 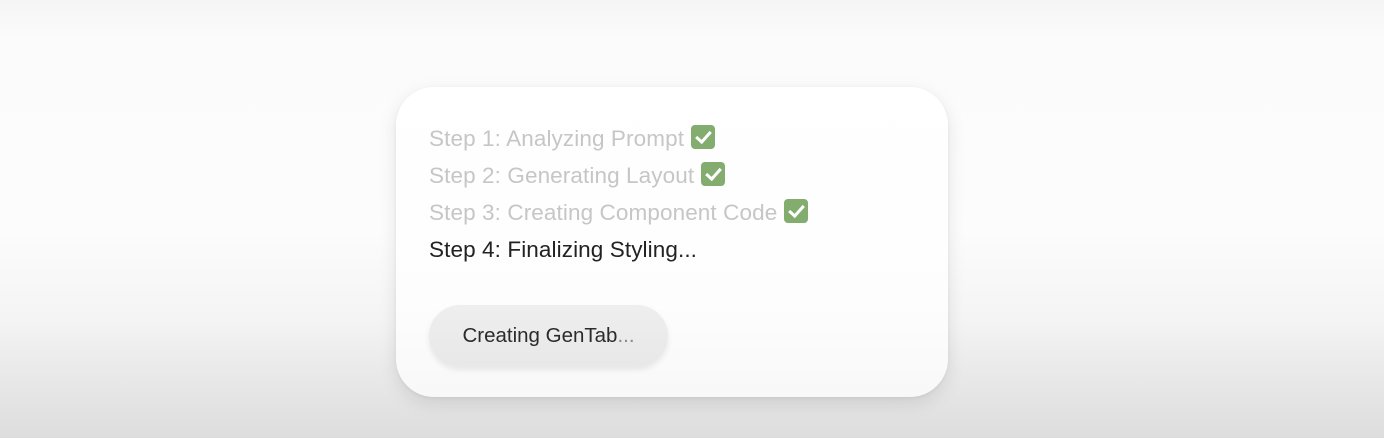 I want to click on step-item: Step 3: Creating Component Code, so click(x=619, y=212).